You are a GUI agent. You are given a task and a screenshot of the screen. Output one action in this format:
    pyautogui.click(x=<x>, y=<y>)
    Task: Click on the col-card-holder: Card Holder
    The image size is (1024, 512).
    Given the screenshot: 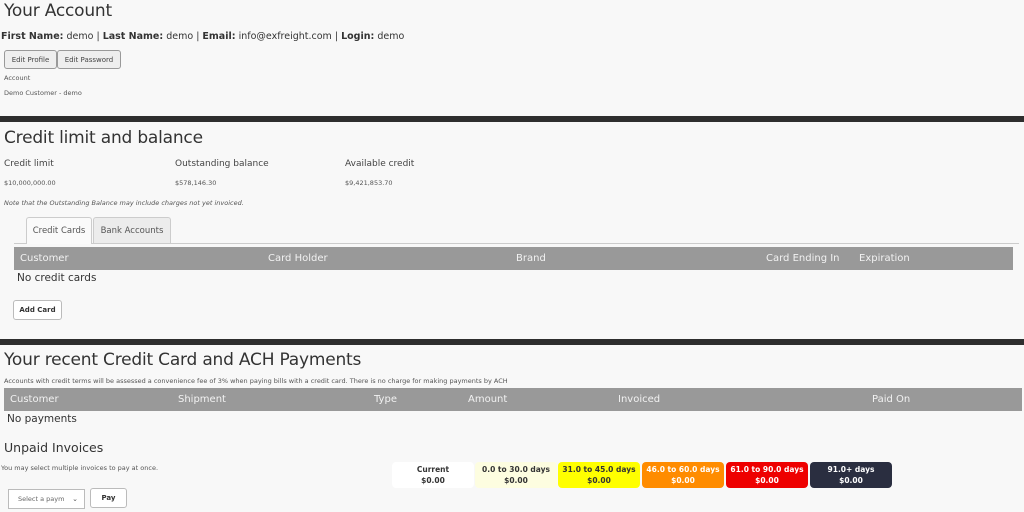 What is the action you would take?
    pyautogui.click(x=298, y=258)
    